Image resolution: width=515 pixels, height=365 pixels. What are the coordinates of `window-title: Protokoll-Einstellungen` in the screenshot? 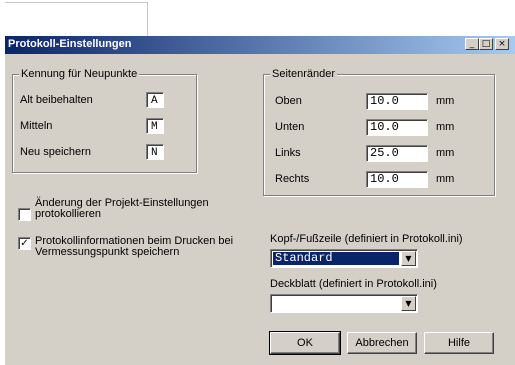 It's located at (70, 44).